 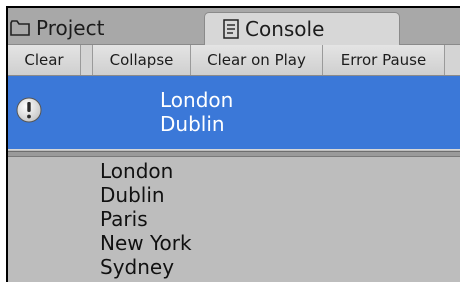 What do you see at coordinates (132, 195) in the screenshot?
I see `detail-line: Dublin` at bounding box center [132, 195].